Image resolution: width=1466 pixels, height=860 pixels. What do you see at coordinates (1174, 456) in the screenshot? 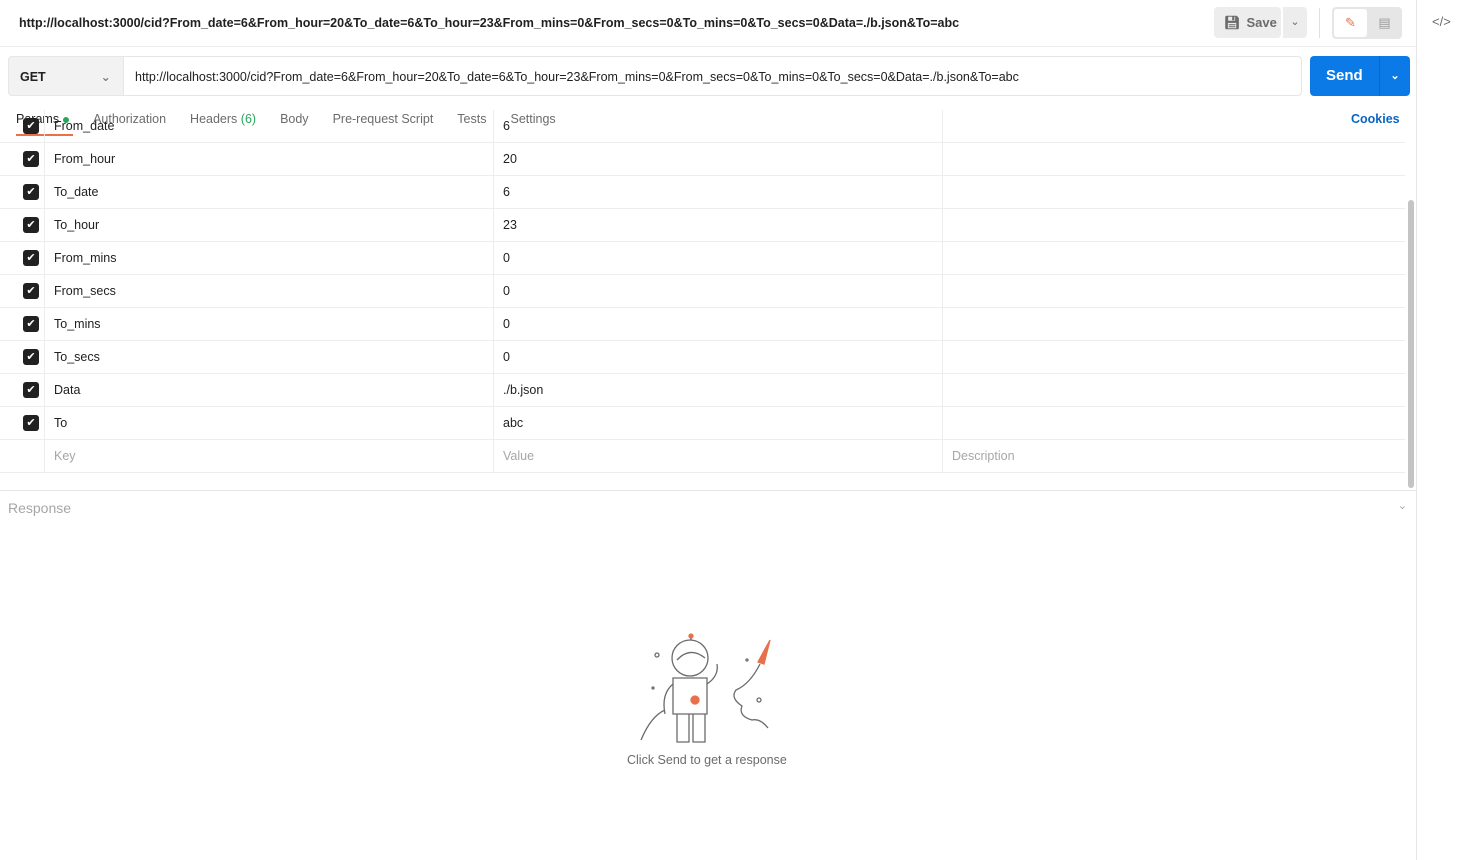
I see `description-input: Description` at bounding box center [1174, 456].